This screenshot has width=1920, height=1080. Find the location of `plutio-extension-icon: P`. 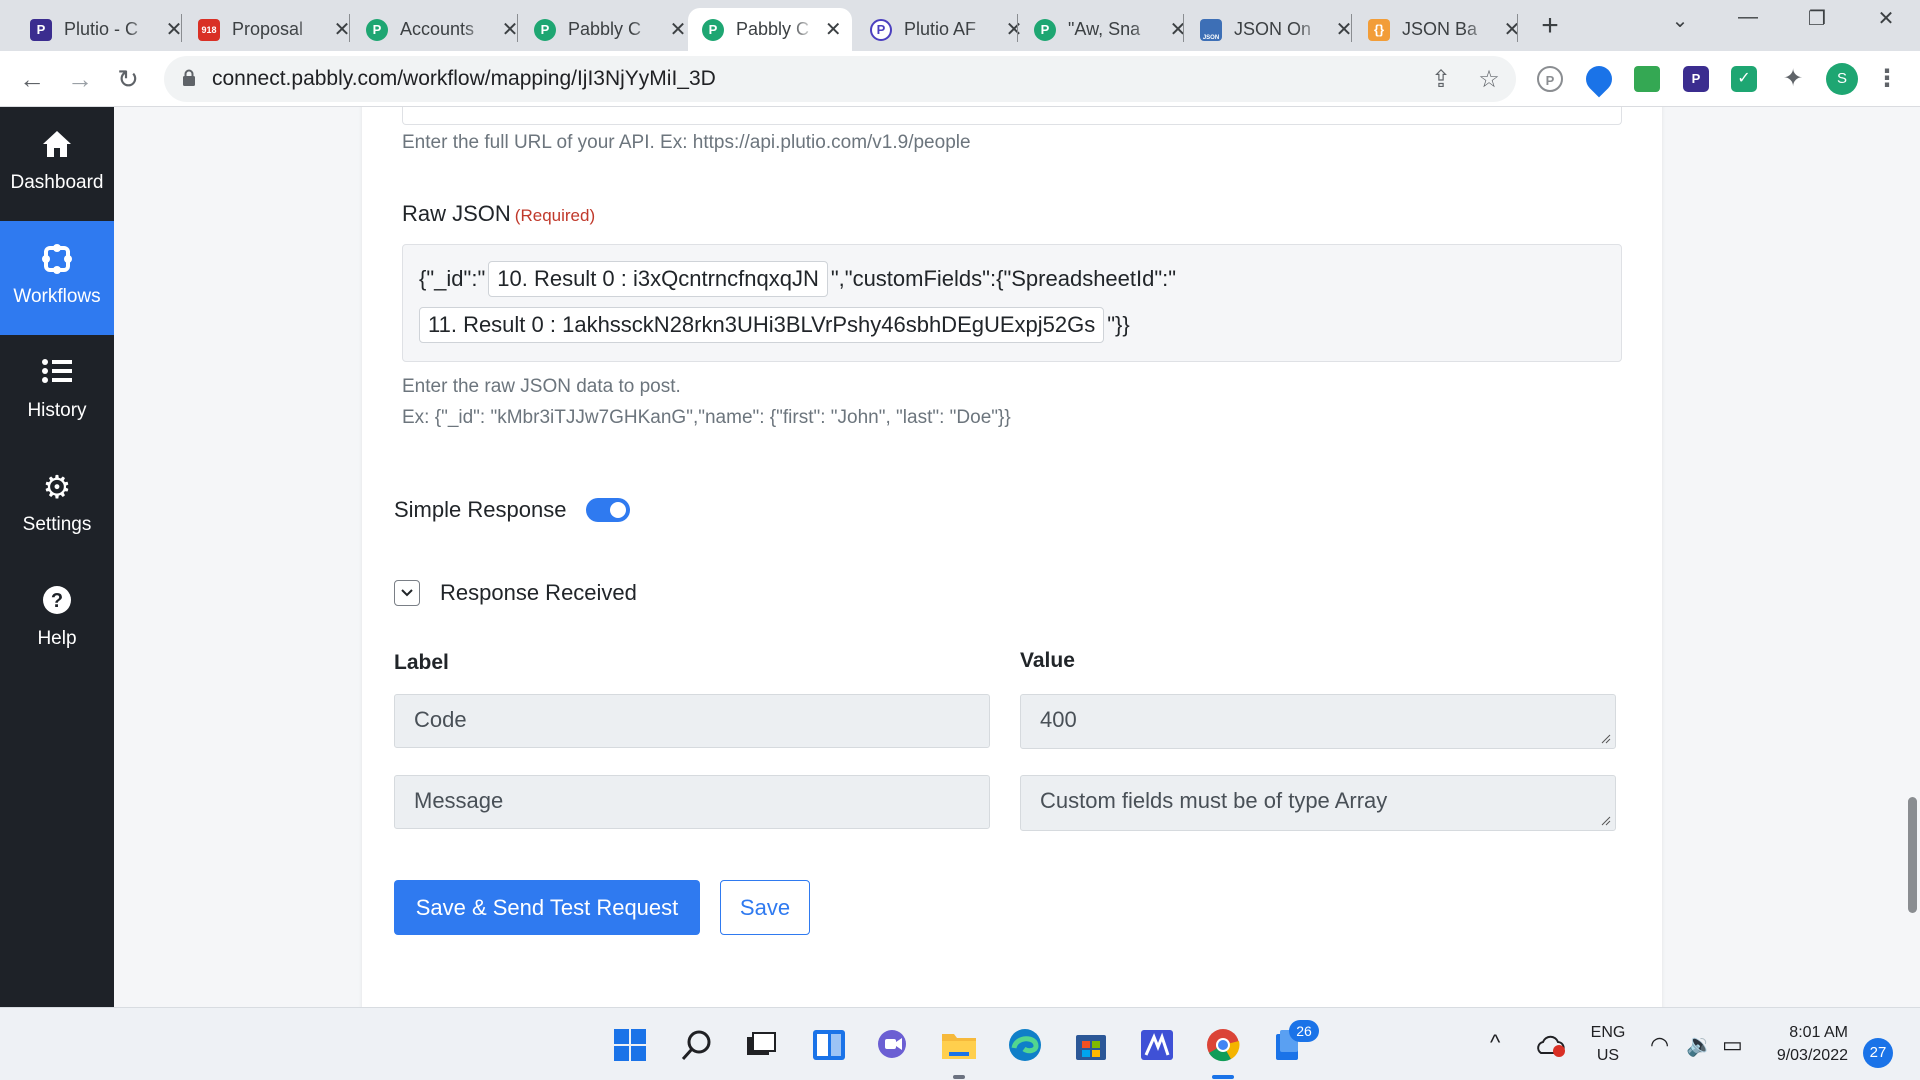

plutio-extension-icon: P is located at coordinates (1696, 79).